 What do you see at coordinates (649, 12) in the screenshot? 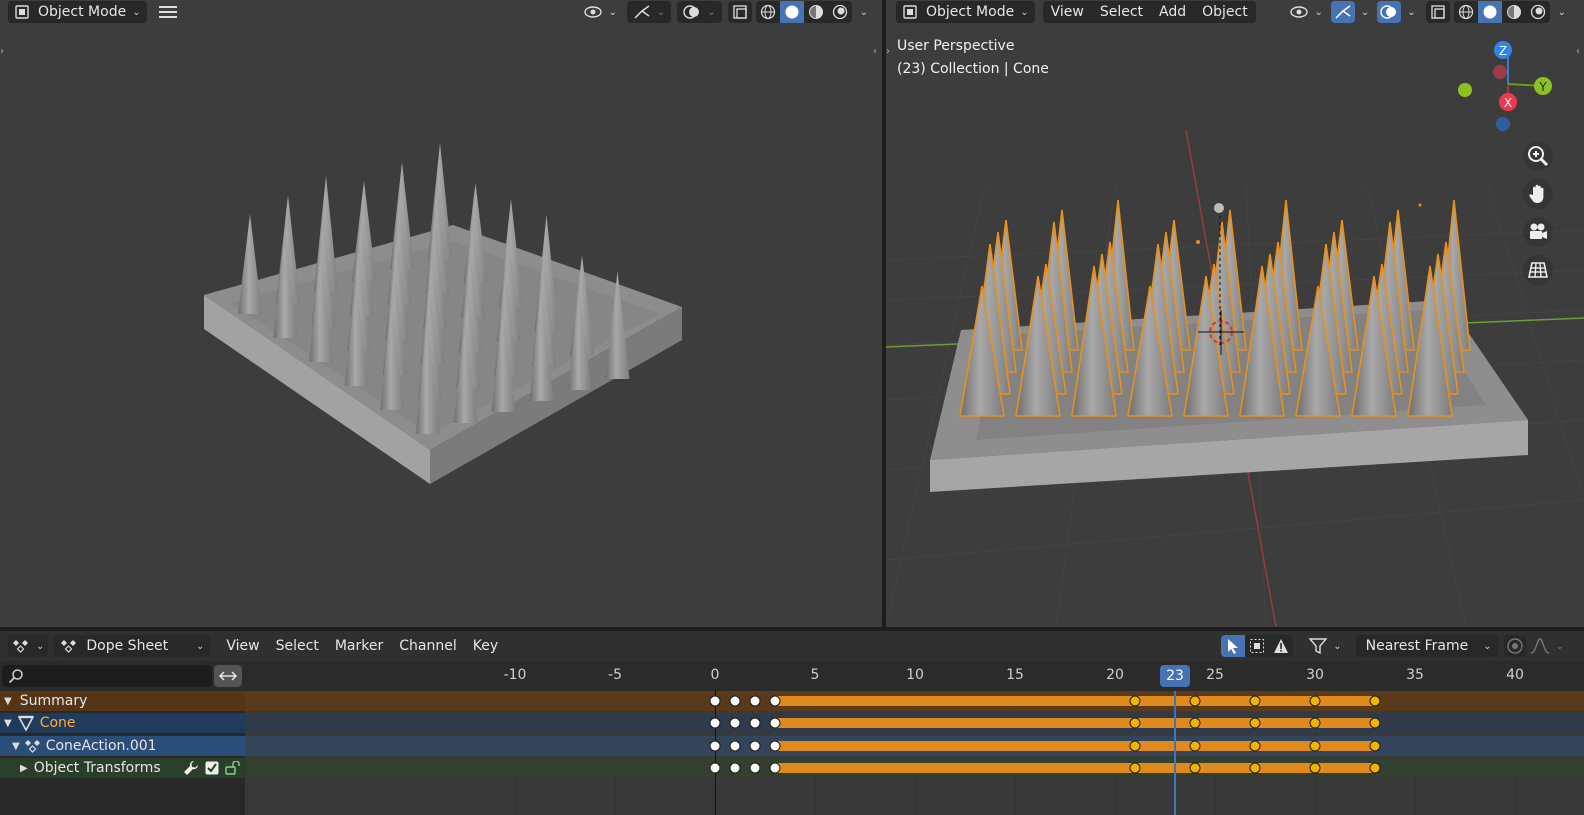
I see `gizmo-toggle-button: ⌄` at bounding box center [649, 12].